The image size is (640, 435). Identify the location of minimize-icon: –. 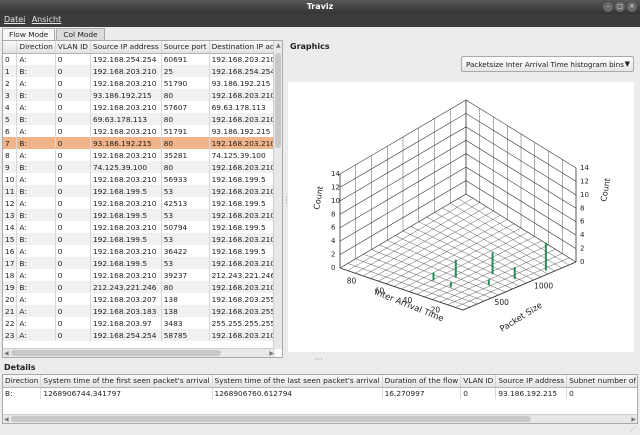
(608, 7).